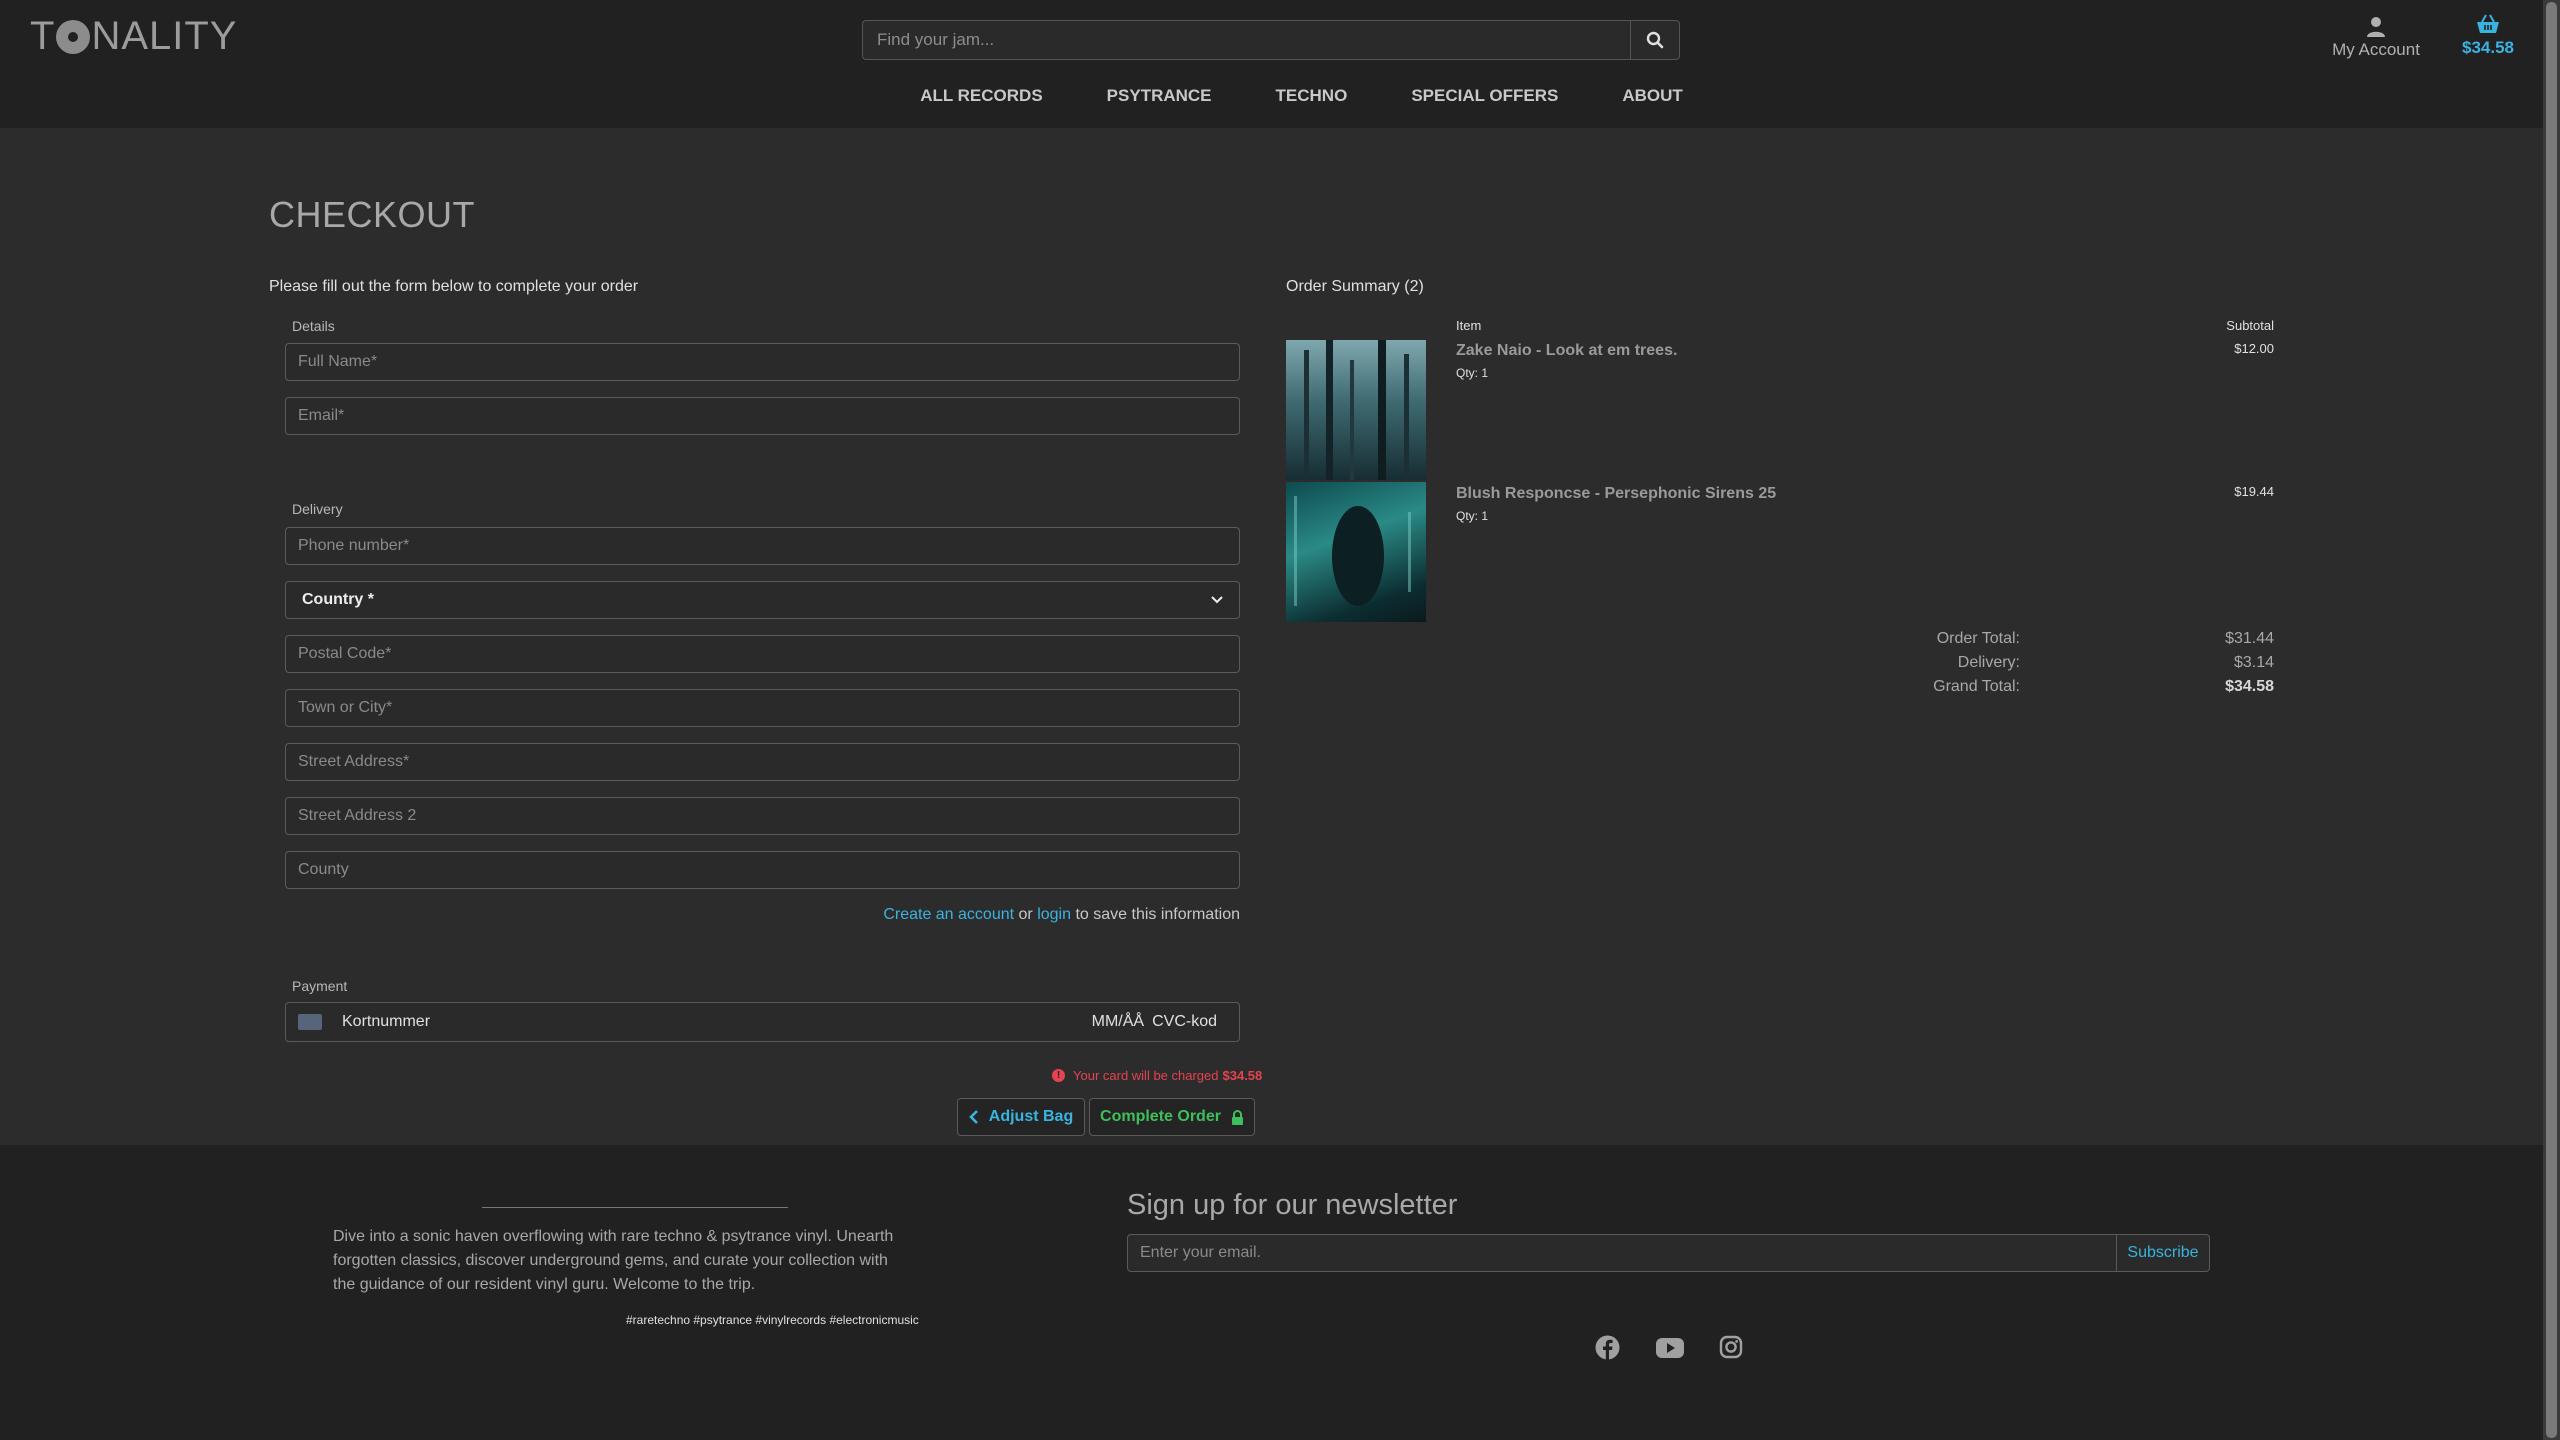  I want to click on adjust-bag-label: Adjust Bag, so click(1031, 1116).